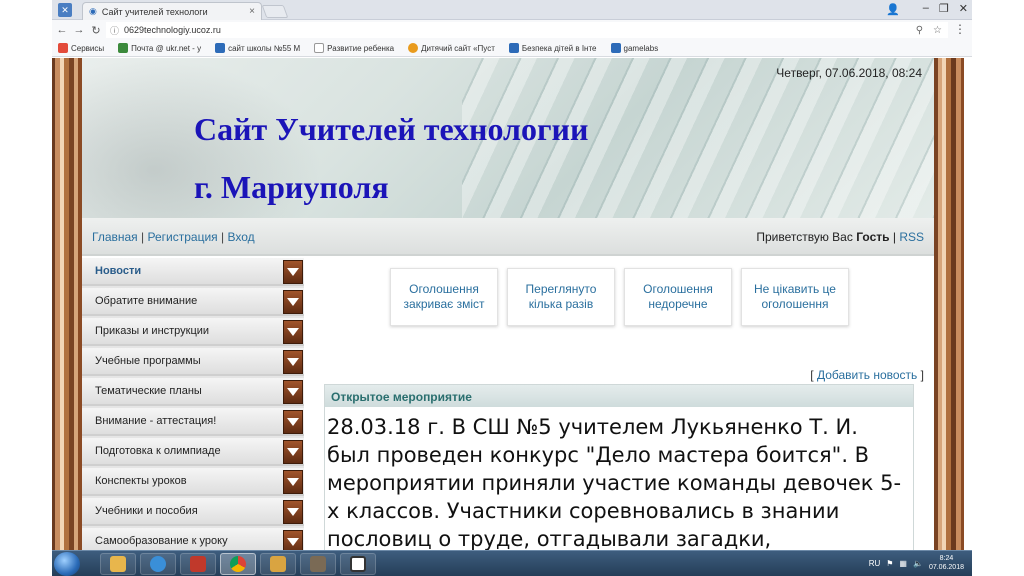 The image size is (1024, 576). What do you see at coordinates (875, 563) in the screenshot?
I see `language-indicator: RU` at bounding box center [875, 563].